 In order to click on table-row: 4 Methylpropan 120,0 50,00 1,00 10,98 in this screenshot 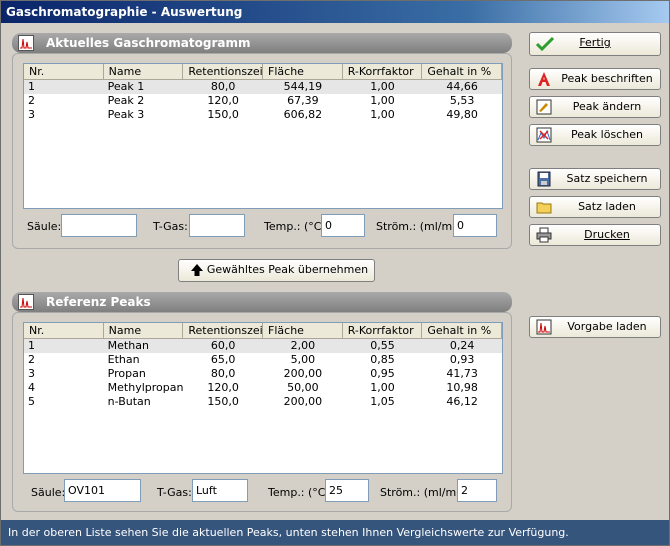, I will do `click(263, 388)`.